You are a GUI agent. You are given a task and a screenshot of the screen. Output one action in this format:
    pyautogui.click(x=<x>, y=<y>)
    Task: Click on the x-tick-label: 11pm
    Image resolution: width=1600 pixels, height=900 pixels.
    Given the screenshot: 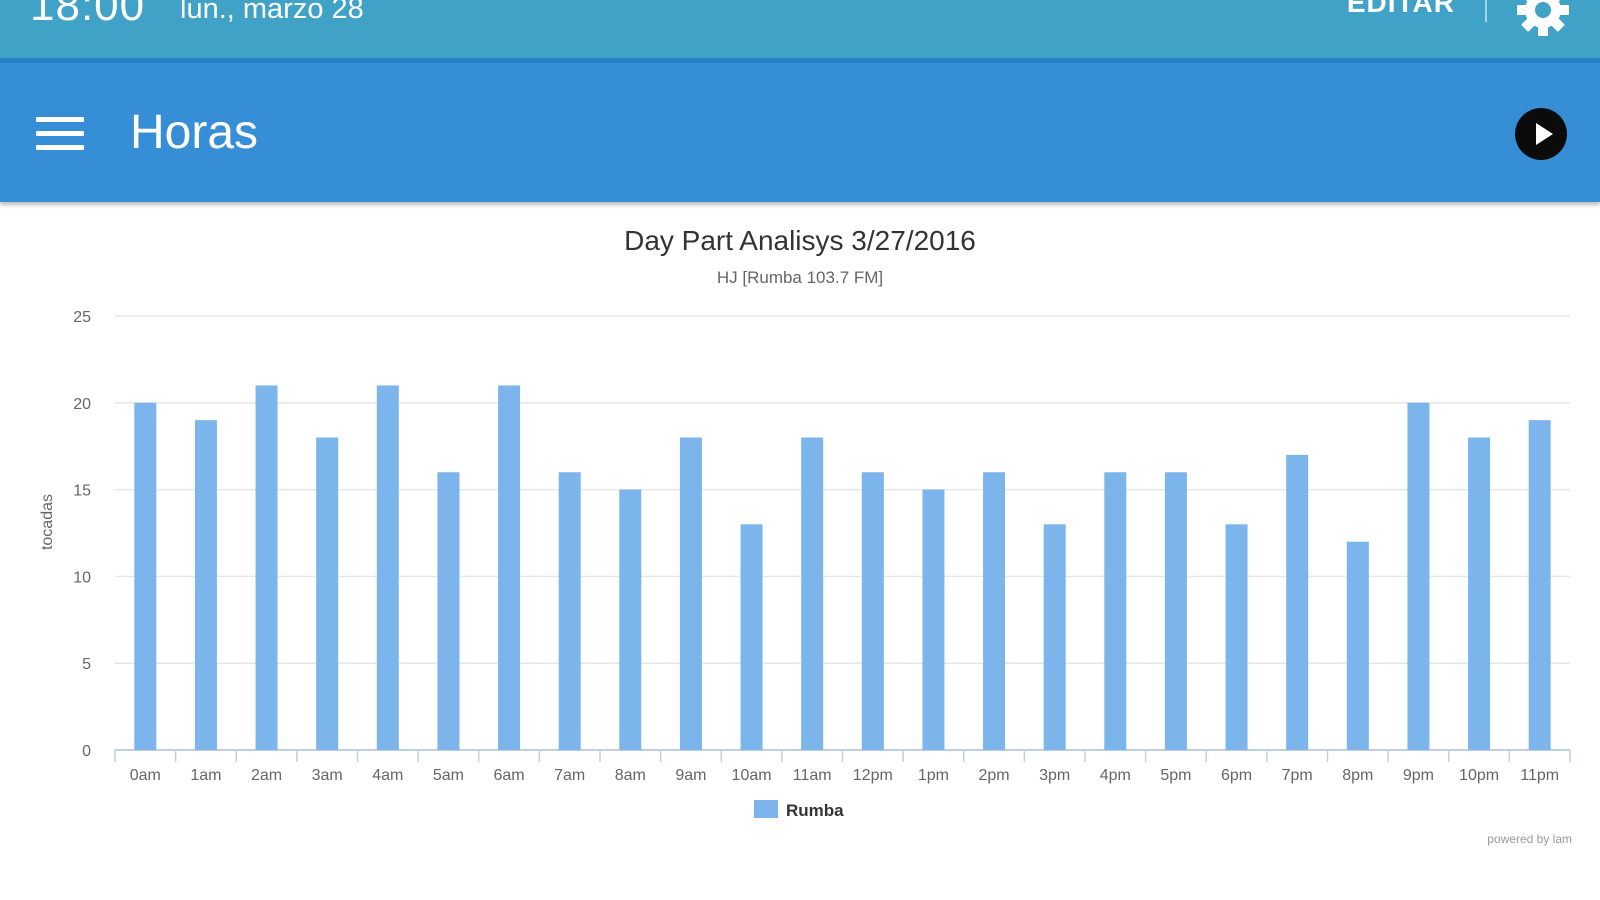 What is the action you would take?
    pyautogui.click(x=1539, y=775)
    